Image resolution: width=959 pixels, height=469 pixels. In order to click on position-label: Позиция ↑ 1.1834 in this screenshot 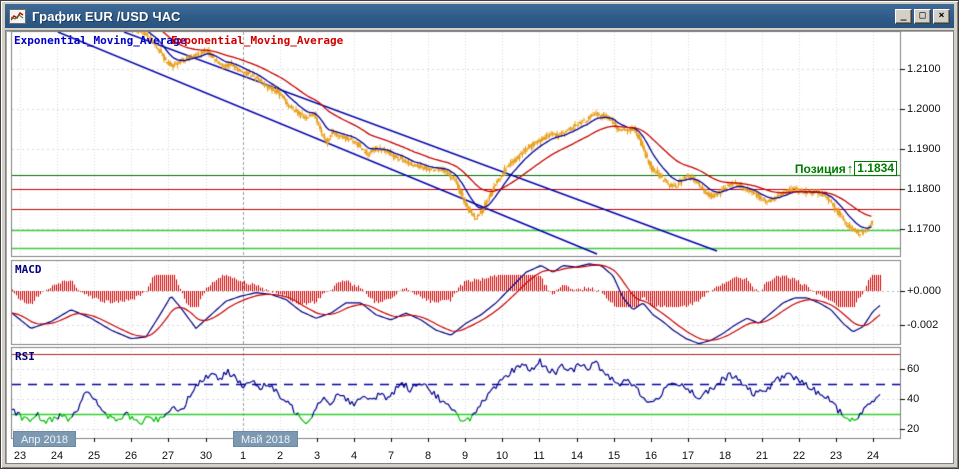, I will do `click(846, 168)`.